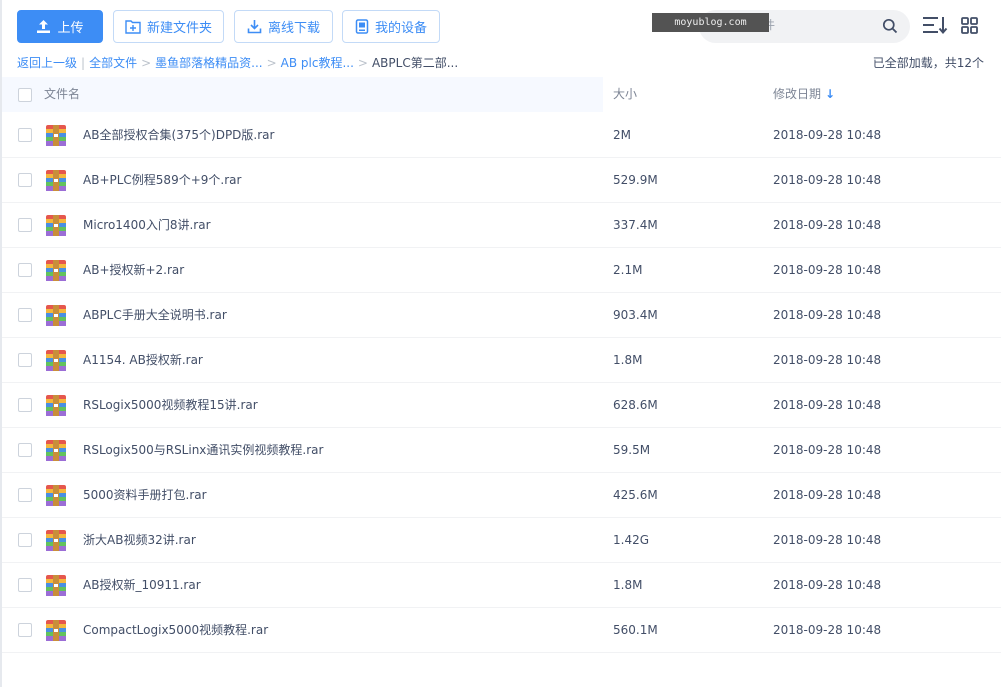  What do you see at coordinates (145, 495) in the screenshot?
I see `file-name: 5000资料手册打包.rar` at bounding box center [145, 495].